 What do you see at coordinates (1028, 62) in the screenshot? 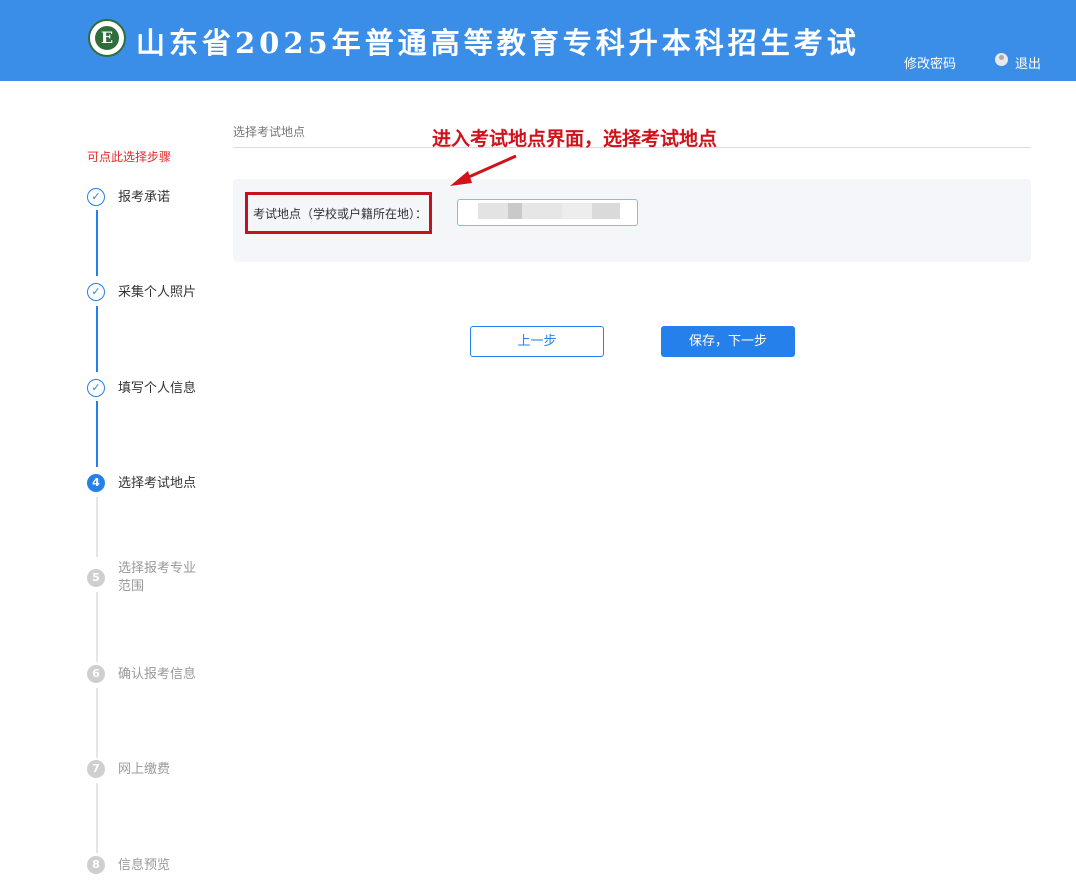
I see `logout-link: 退出` at bounding box center [1028, 62].